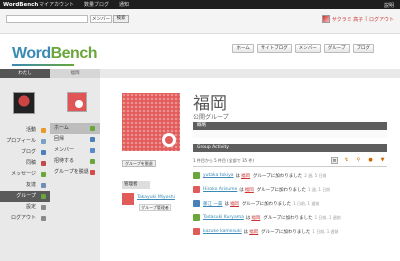  I want to click on sidebar-item-3: 同稿, so click(25, 163).